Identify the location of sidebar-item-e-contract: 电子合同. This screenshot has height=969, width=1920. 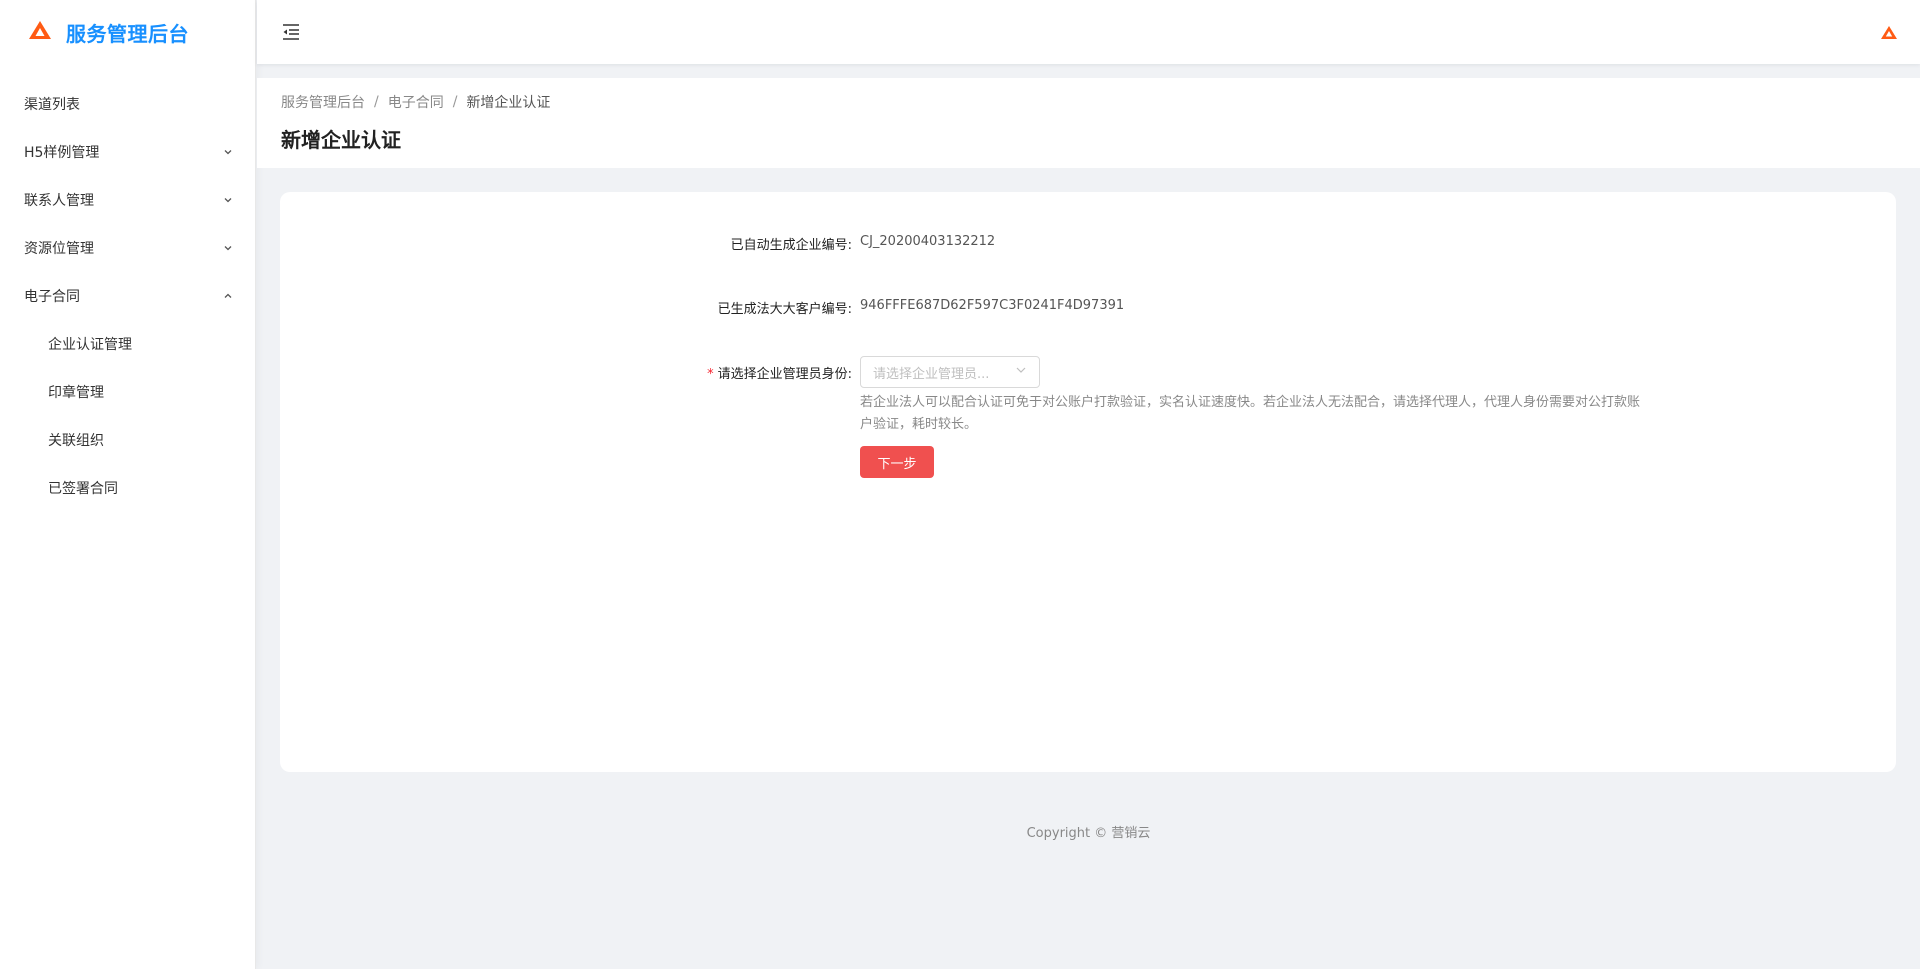
(127, 296).